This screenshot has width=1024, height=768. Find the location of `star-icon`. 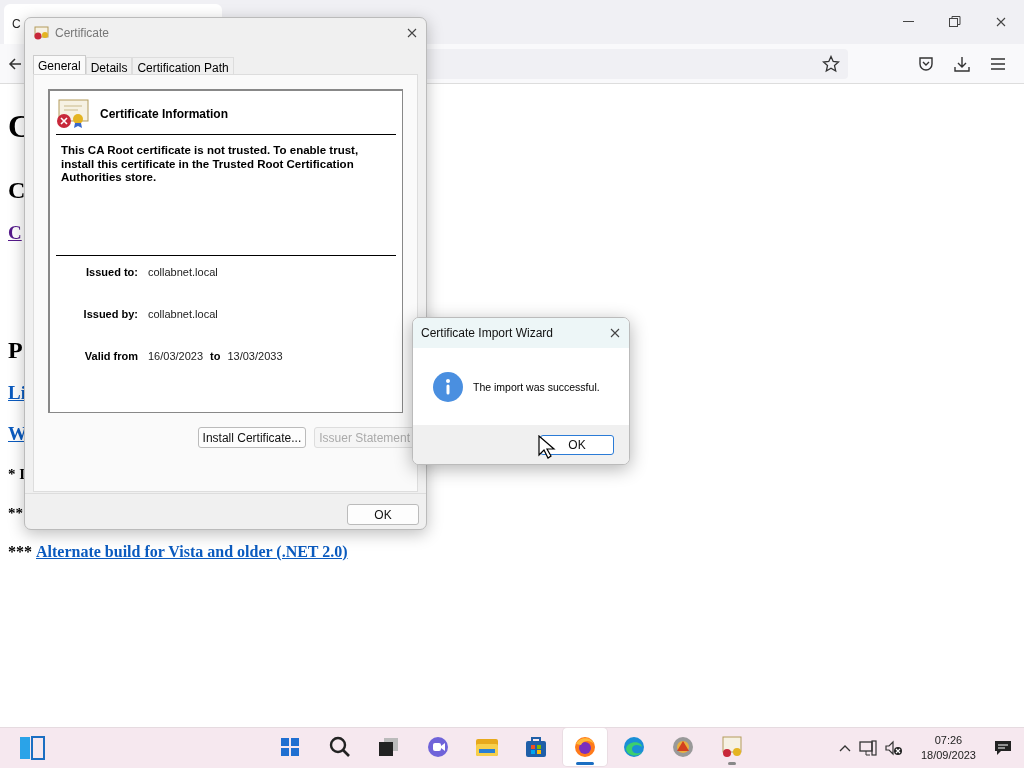

star-icon is located at coordinates (831, 63).